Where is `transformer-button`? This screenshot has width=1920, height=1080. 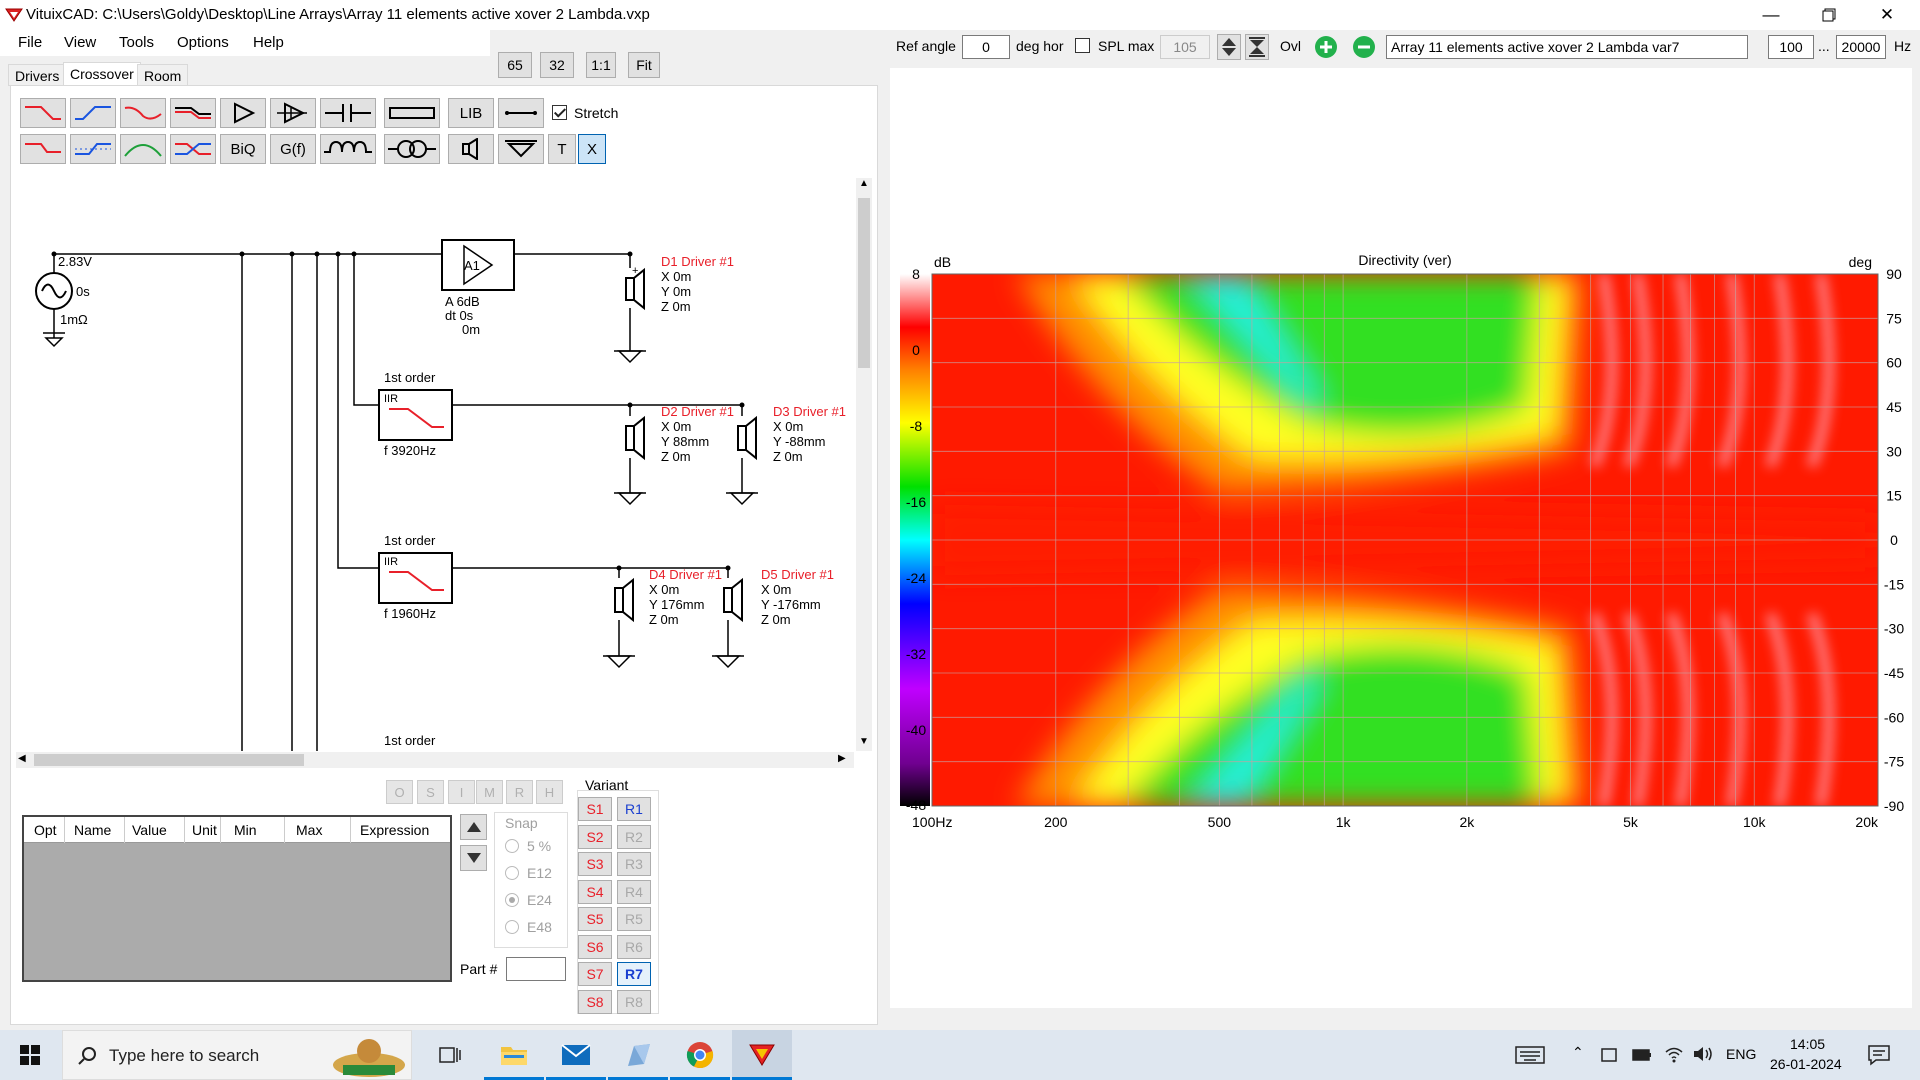
transformer-button is located at coordinates (412, 149).